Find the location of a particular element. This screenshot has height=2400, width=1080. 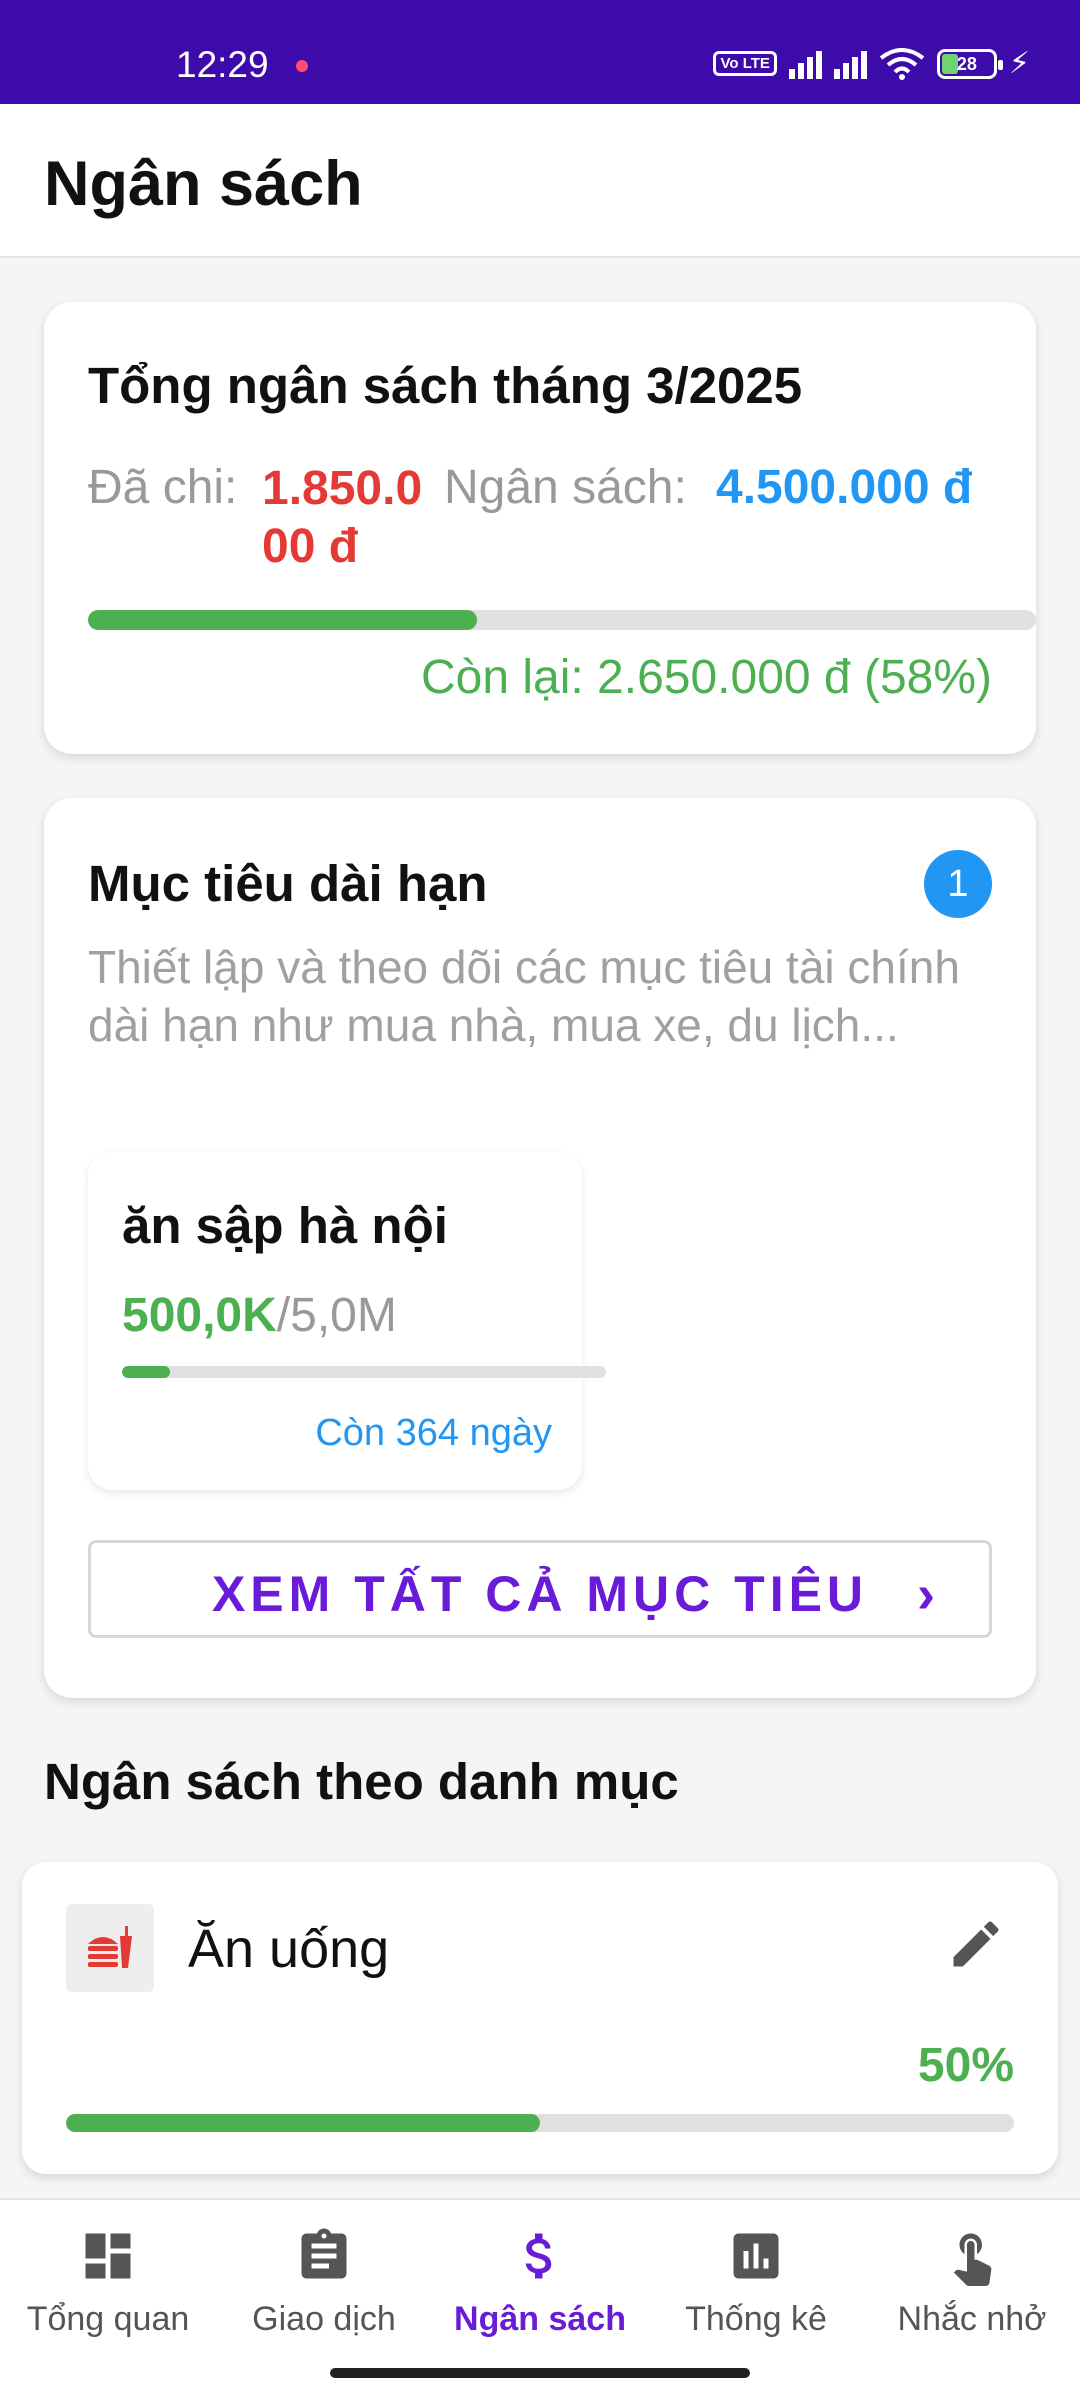

goals-title: Mục tiêu dài hạn is located at coordinates (288, 883).